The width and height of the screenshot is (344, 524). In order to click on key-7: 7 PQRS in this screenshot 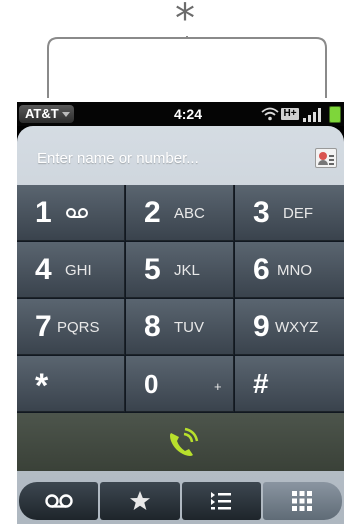, I will do `click(71, 327)`.